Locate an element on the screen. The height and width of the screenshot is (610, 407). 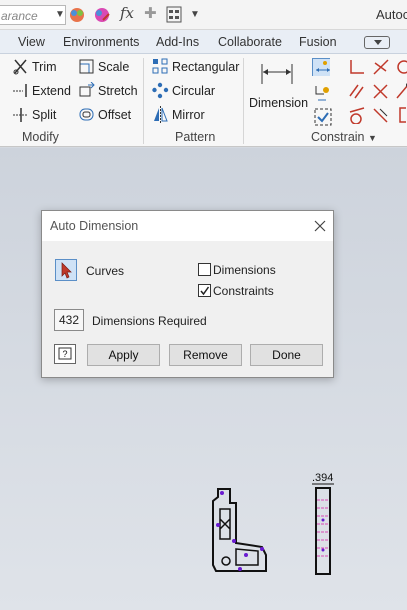
trim-icon is located at coordinates (20, 67).